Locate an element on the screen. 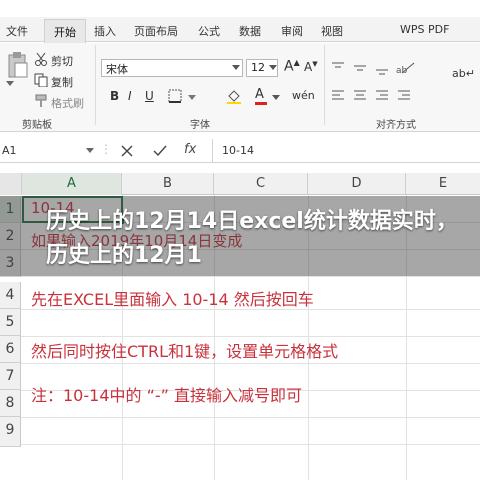  tab-view: 视图 is located at coordinates (332, 31).